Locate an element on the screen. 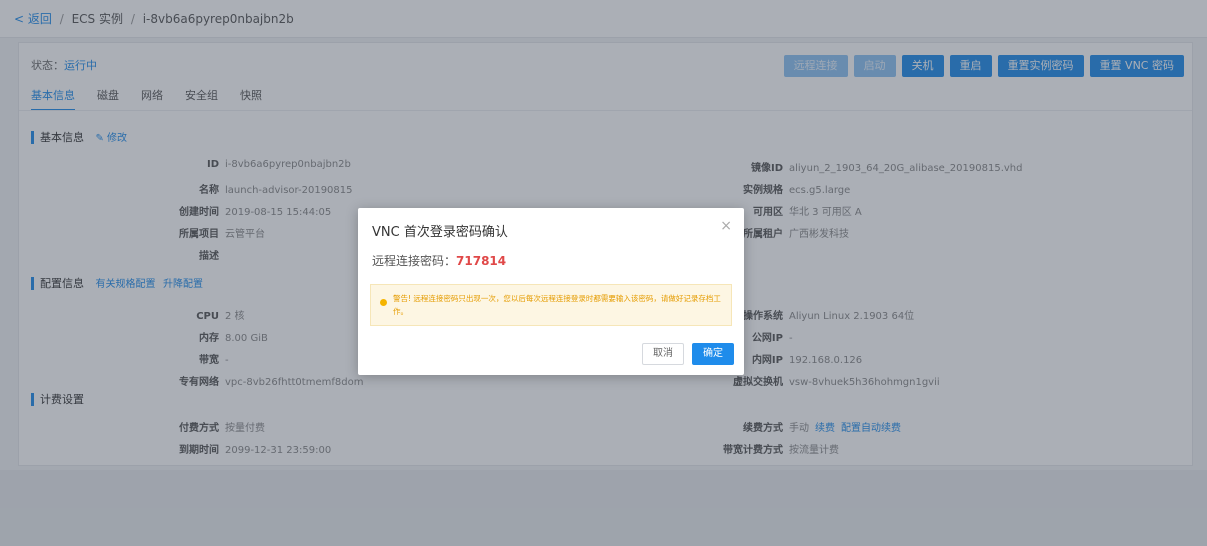 The height and width of the screenshot is (546, 1207). cancel-button: 取消 is located at coordinates (663, 354).